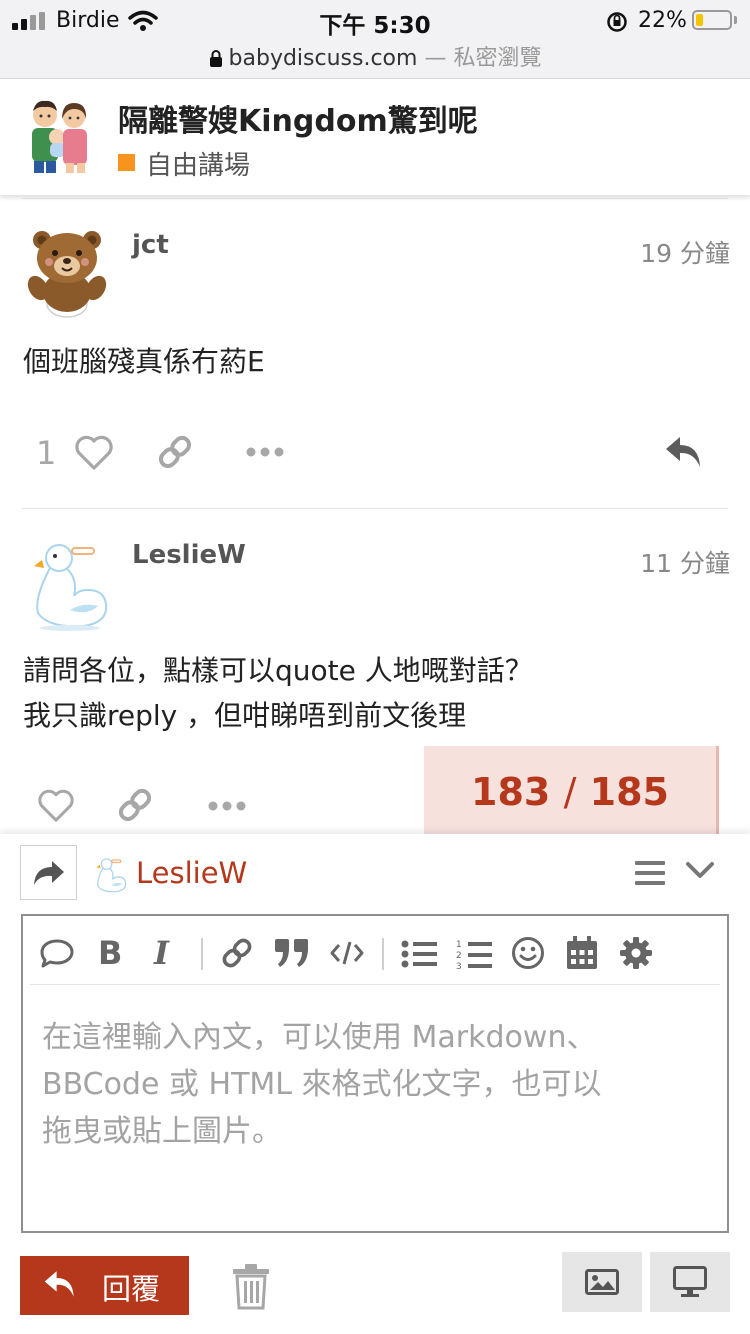 This screenshot has width=750, height=1334. I want to click on trash-icon, so click(251, 1287).